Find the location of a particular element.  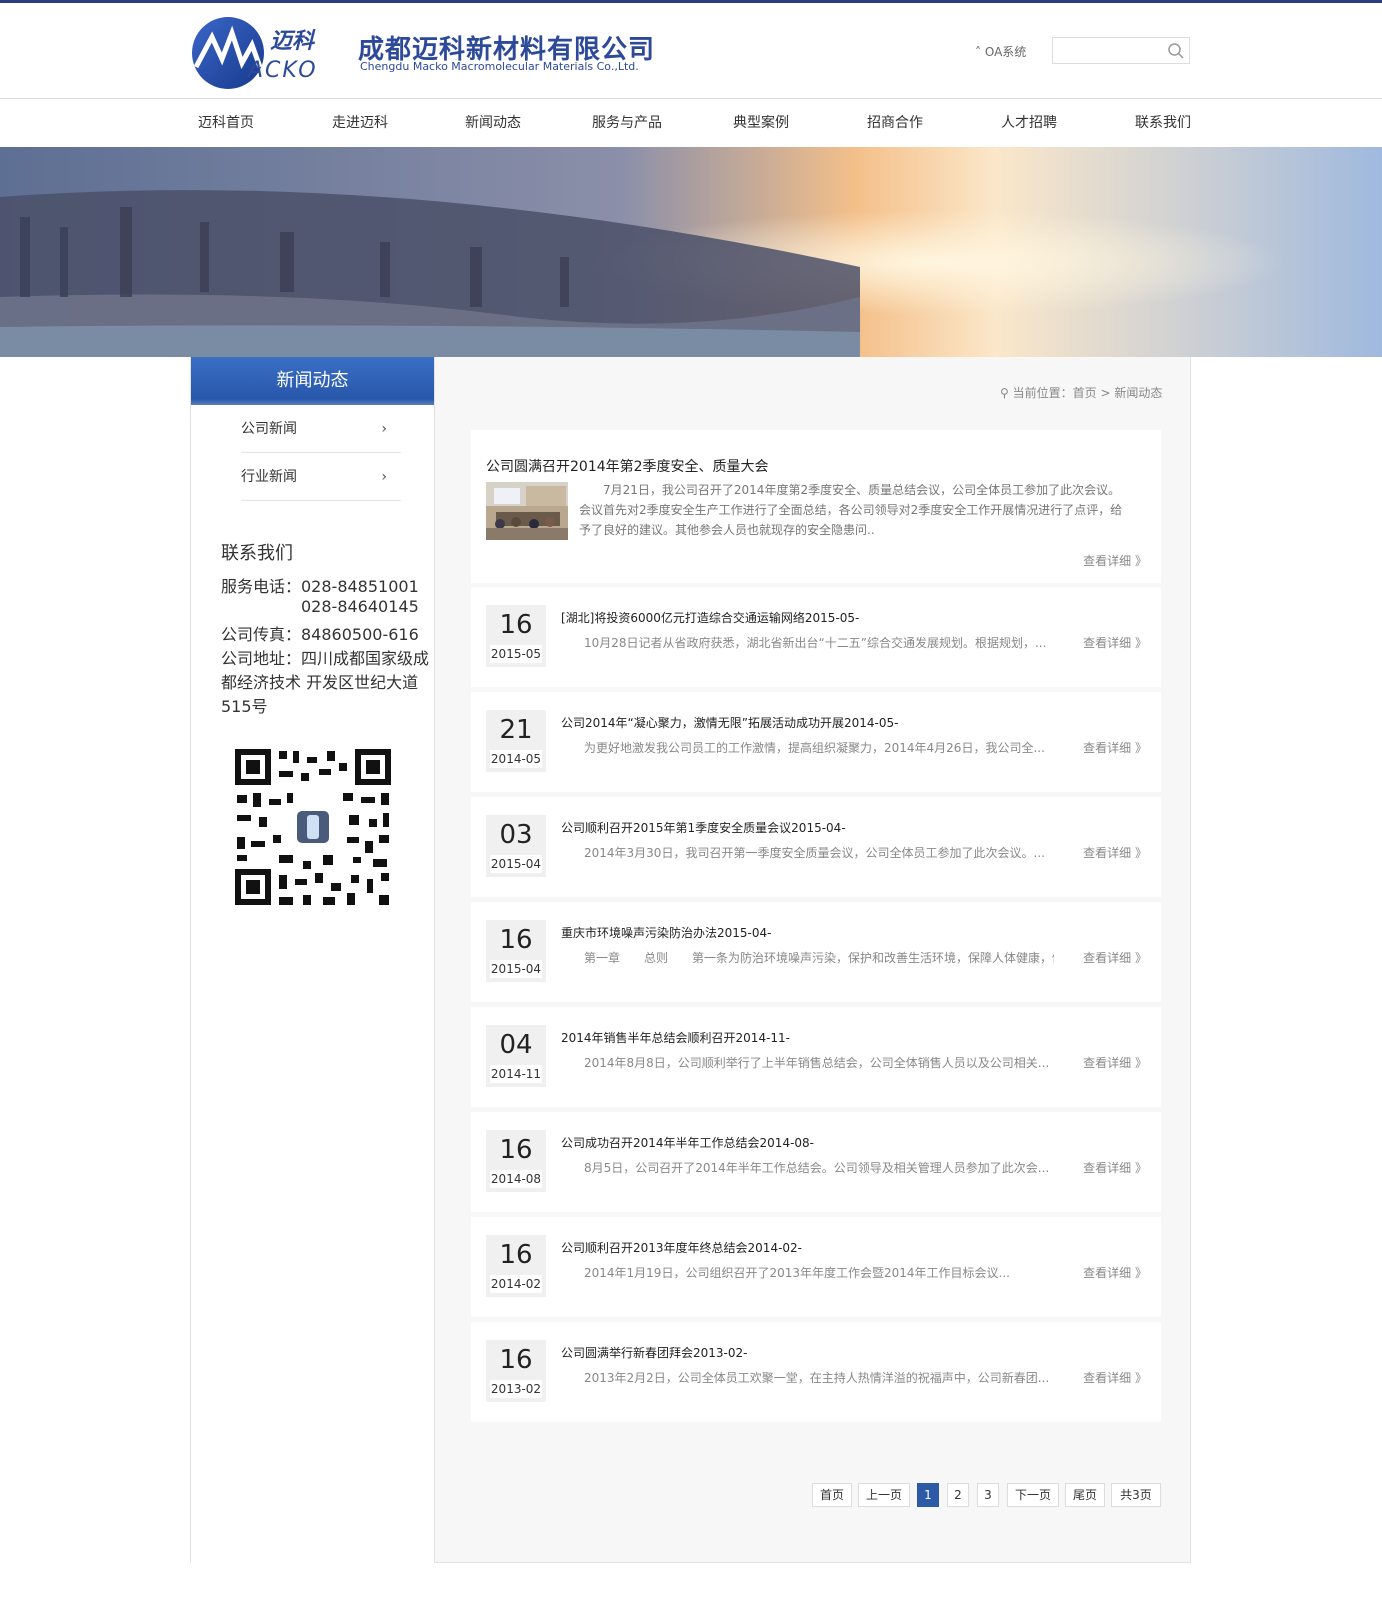

page-number-button: 1 is located at coordinates (928, 1495).